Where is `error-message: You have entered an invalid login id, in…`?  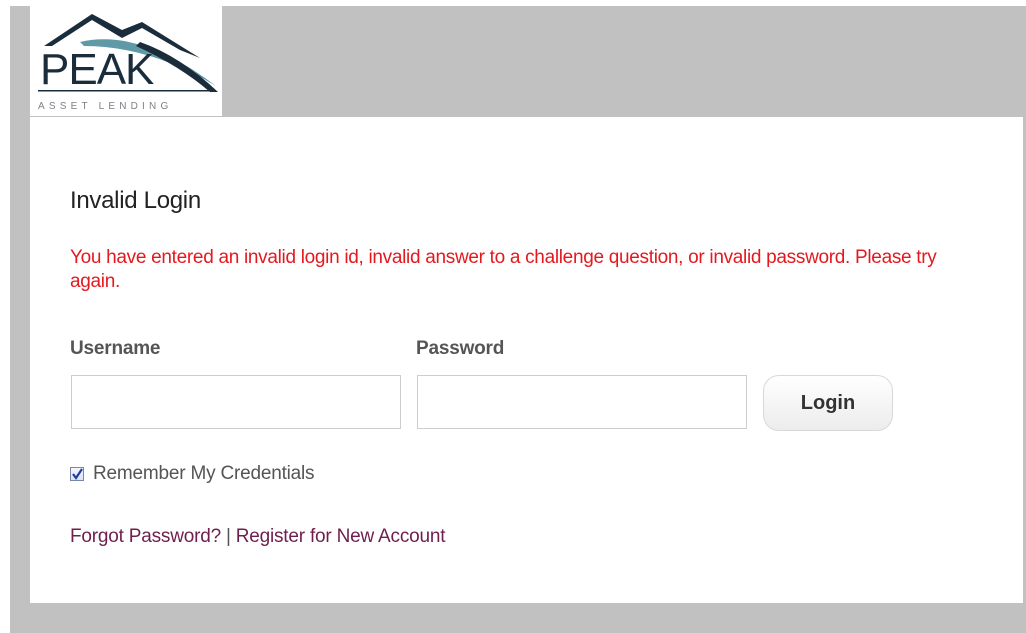 error-message: You have entered an invalid login id, in… is located at coordinates (503, 269).